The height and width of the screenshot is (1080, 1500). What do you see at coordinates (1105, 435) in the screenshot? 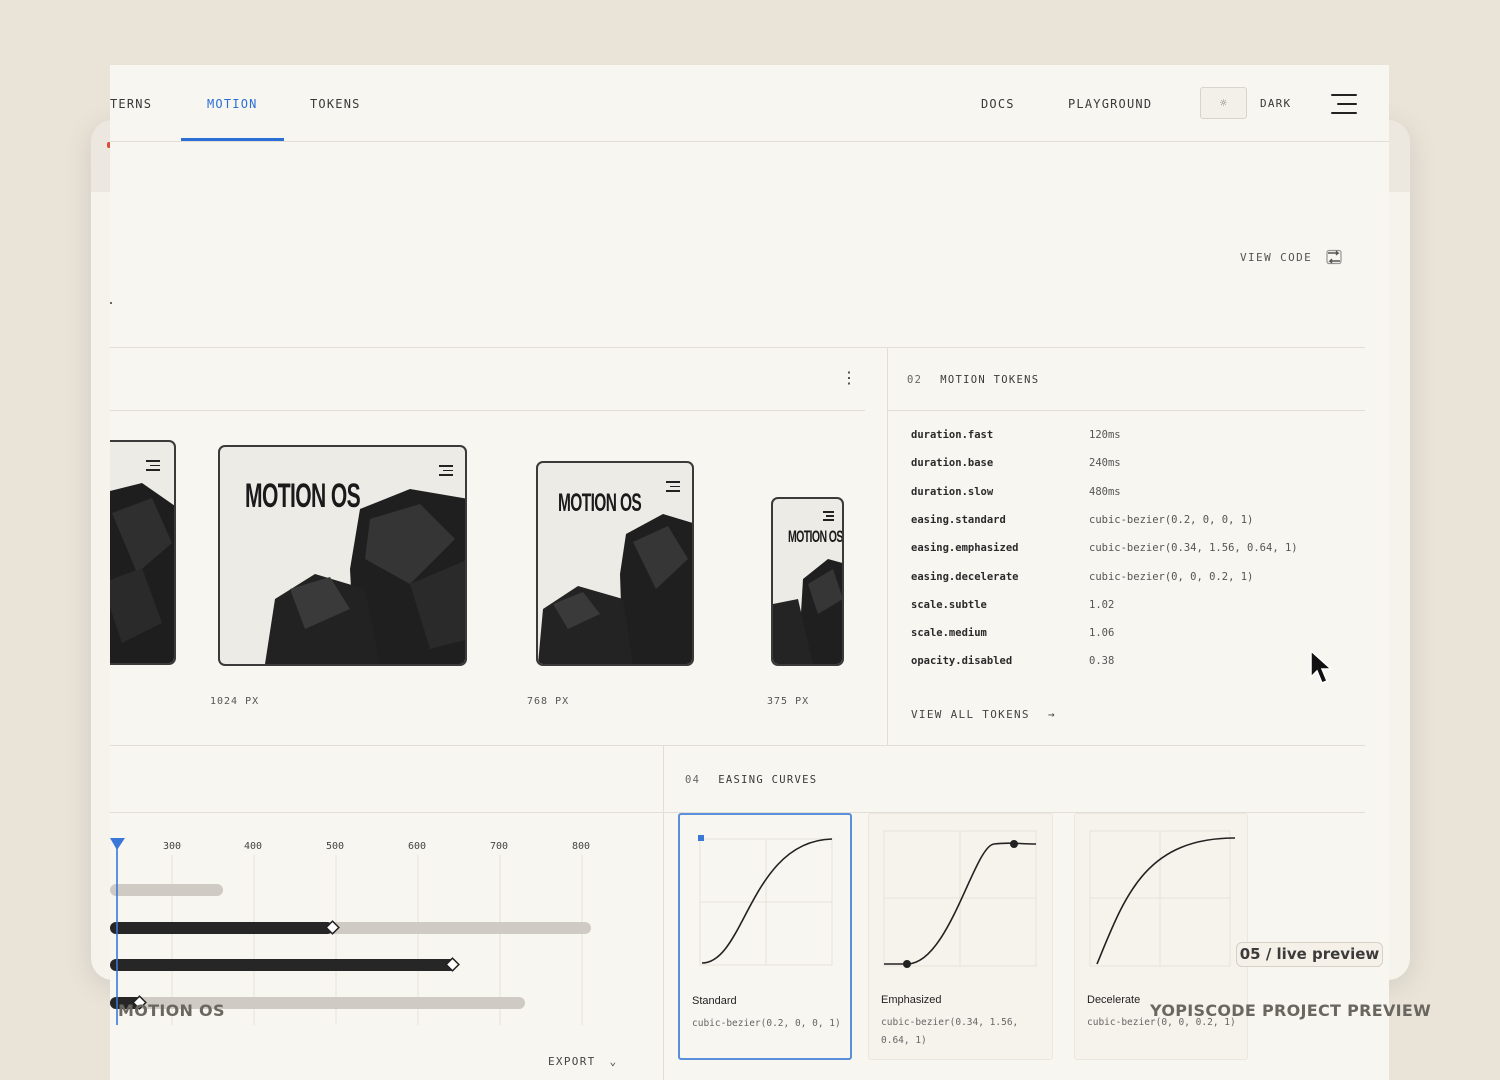
I see `token-value: 120ms` at bounding box center [1105, 435].